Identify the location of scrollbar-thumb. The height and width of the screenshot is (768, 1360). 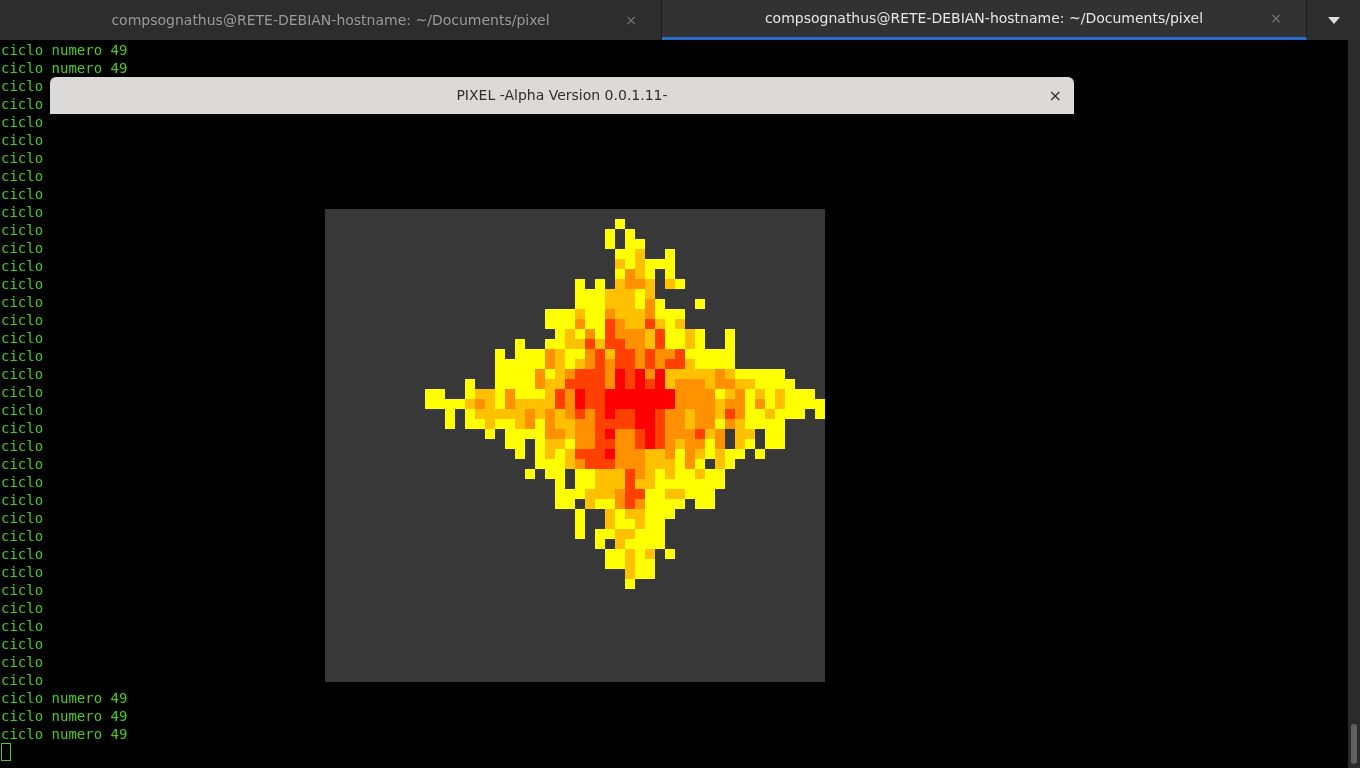
(1354, 744).